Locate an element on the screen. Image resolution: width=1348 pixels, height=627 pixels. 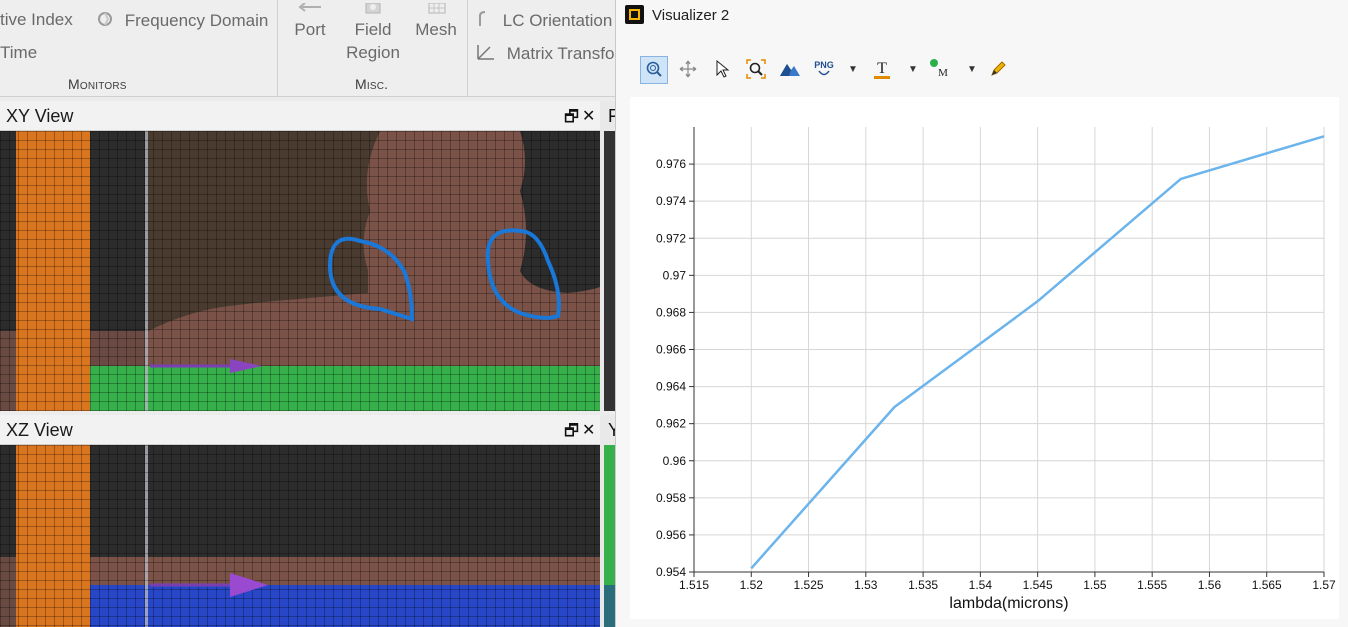
zoom-tool-button is located at coordinates (654, 70).